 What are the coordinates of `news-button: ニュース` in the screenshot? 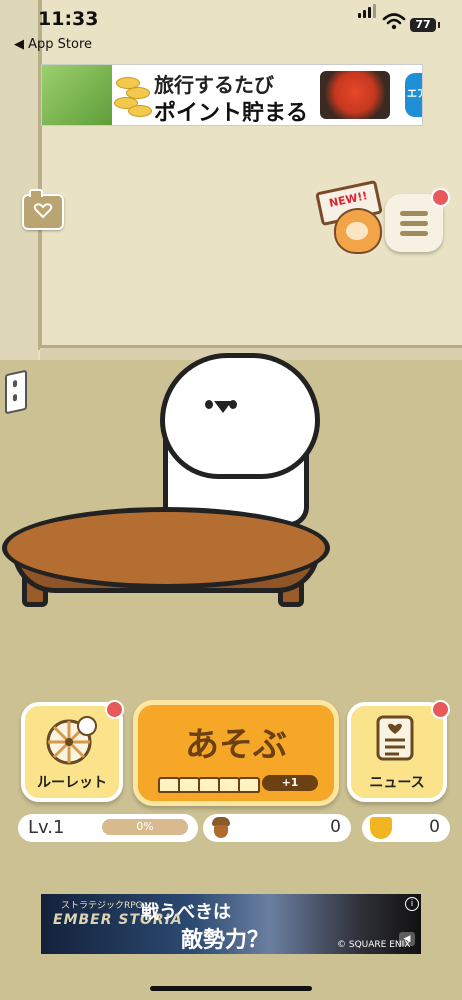 It's located at (398, 751).